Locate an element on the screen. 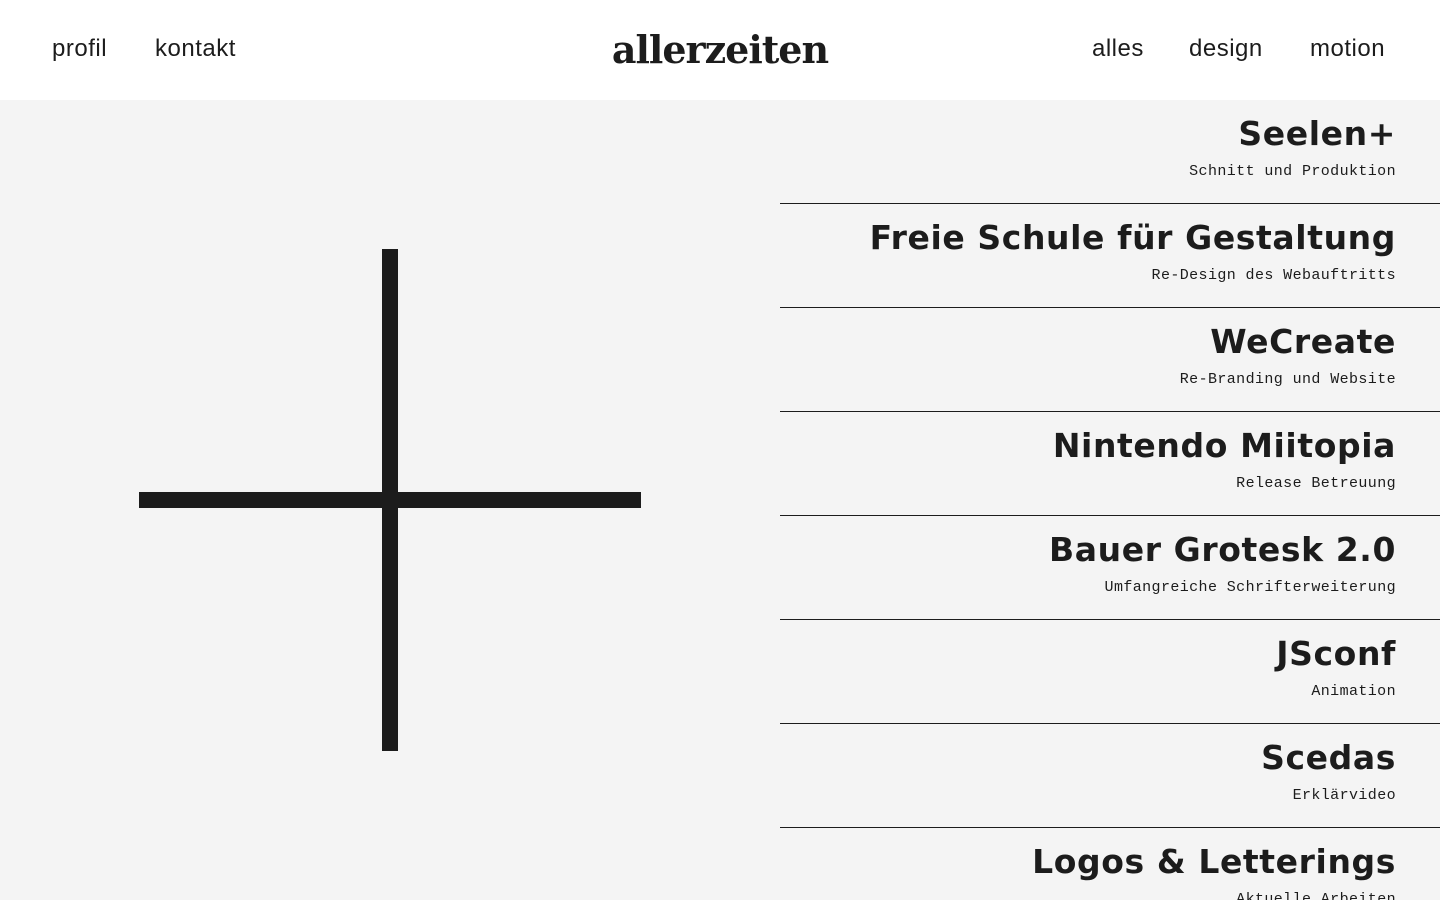  nav-link-profil: profil is located at coordinates (79, 49).